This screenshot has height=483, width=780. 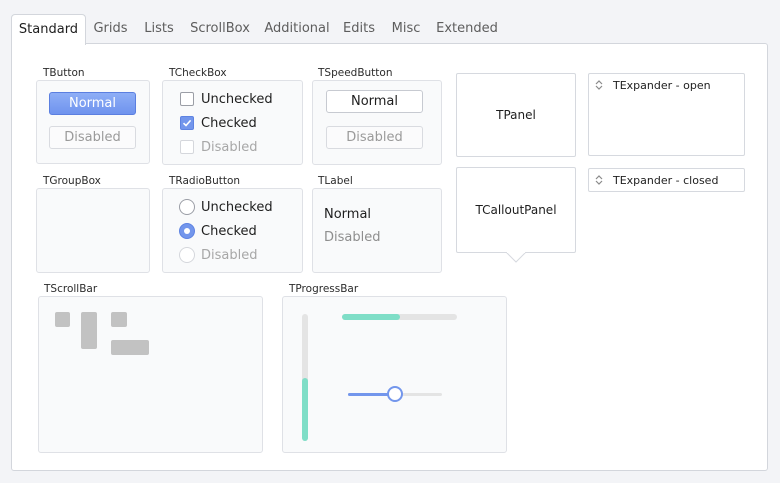 I want to click on expander-open-header: TExpander - open, so click(x=650, y=85).